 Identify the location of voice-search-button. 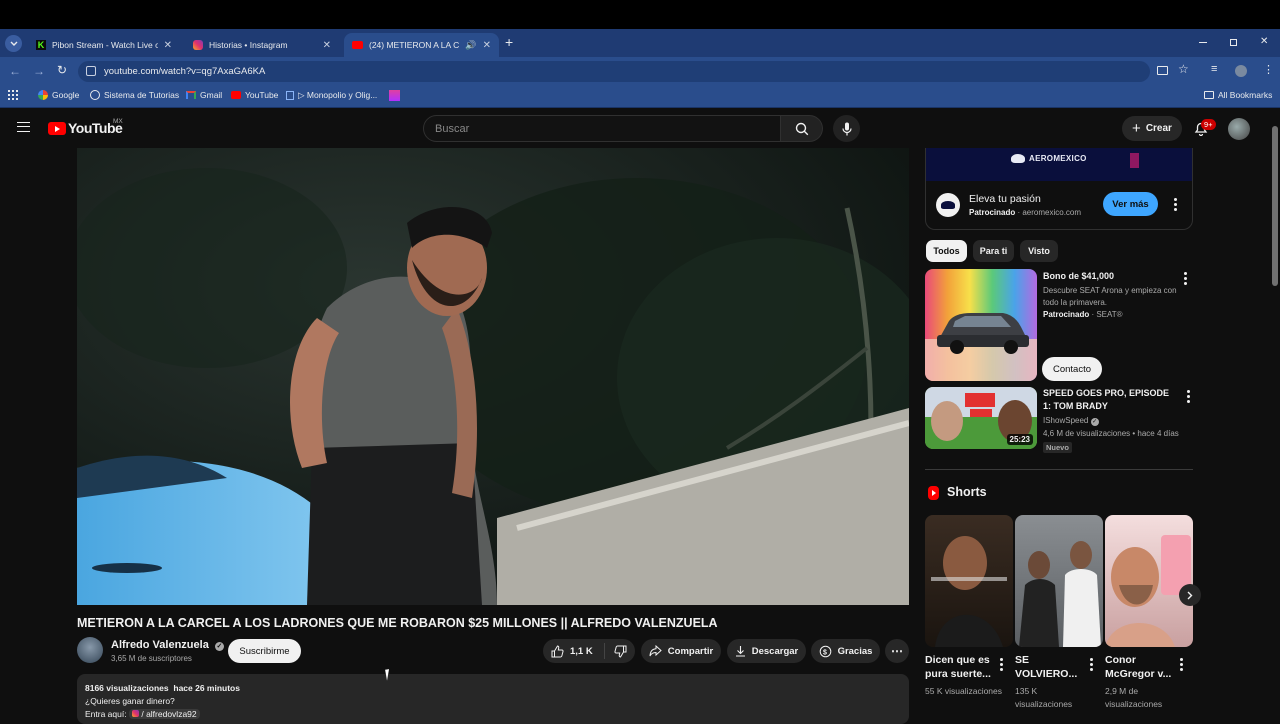
(846, 128).